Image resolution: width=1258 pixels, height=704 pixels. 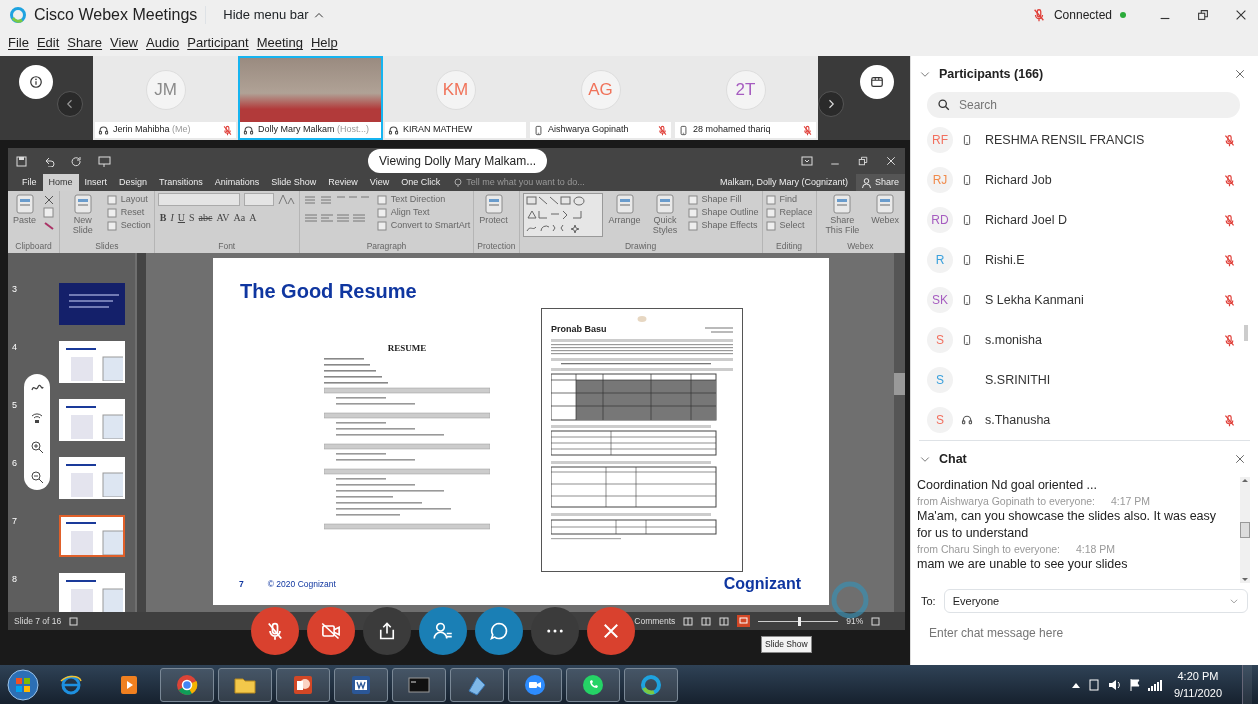 What do you see at coordinates (181, 182) in the screenshot?
I see `ribbon-tab: Transitions` at bounding box center [181, 182].